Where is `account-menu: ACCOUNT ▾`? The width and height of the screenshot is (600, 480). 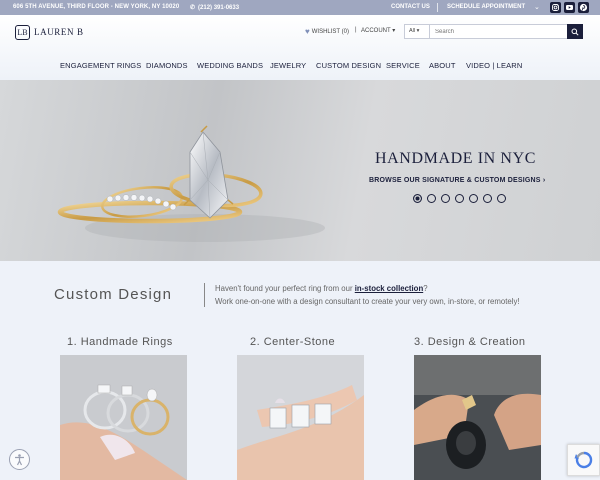 account-menu: ACCOUNT ▾ is located at coordinates (378, 30).